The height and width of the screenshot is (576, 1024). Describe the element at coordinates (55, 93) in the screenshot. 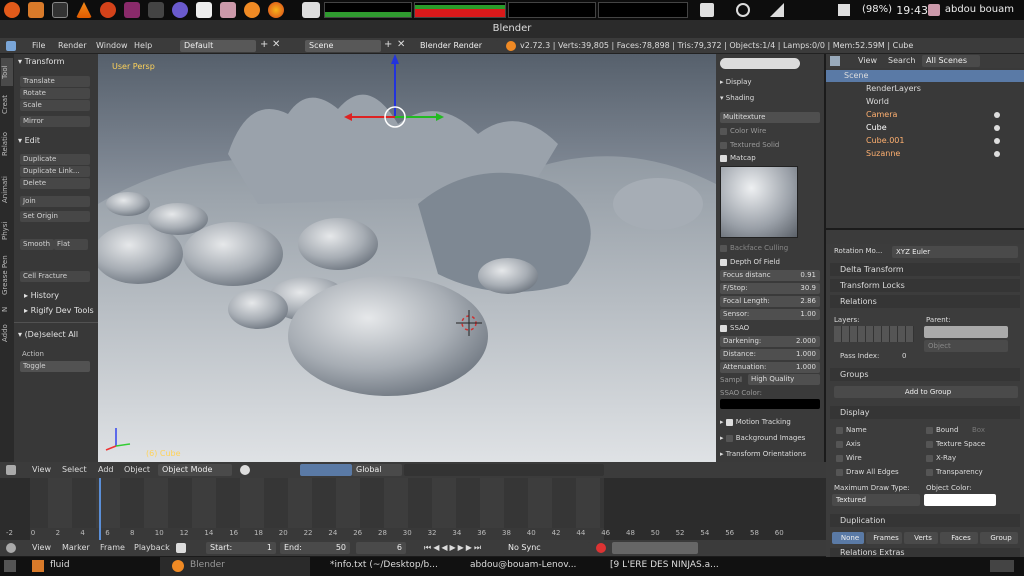

I see `rotate-button: Rotate` at that location.